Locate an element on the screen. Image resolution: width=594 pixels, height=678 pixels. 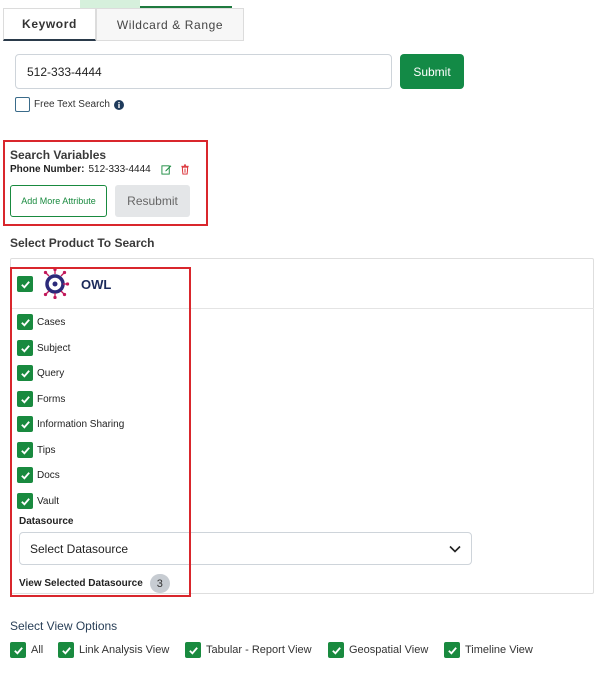
add-more-attribute-button: Add More Attribute is located at coordinates (58, 201).